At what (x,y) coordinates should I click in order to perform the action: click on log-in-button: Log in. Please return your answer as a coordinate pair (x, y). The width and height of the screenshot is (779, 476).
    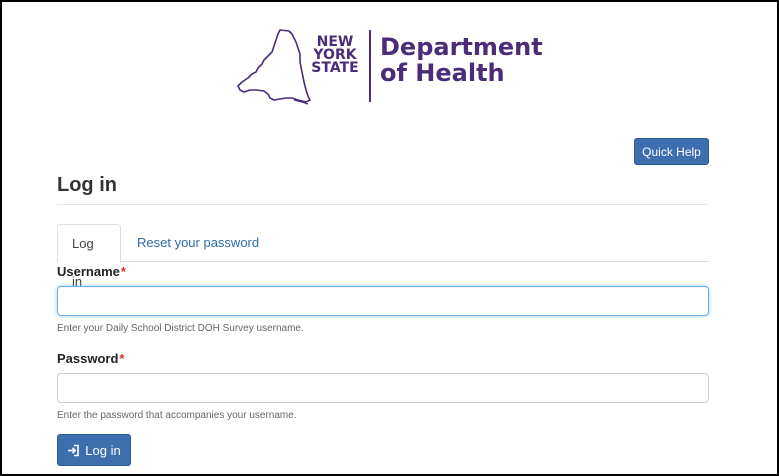
    Looking at the image, I should click on (94, 450).